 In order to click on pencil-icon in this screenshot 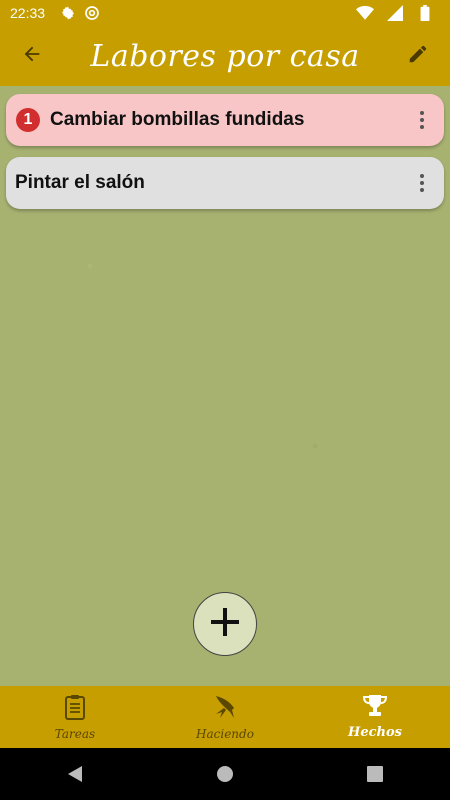, I will do `click(418, 56)`.